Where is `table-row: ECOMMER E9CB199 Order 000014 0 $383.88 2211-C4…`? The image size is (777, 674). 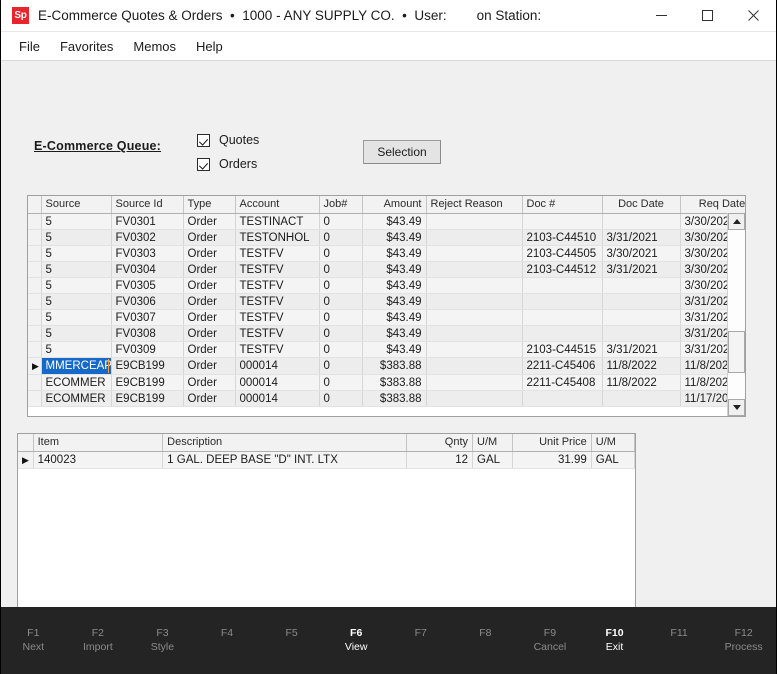
table-row: ECOMMER E9CB199 Order 000014 0 $383.88 2211-C4… is located at coordinates (386, 382).